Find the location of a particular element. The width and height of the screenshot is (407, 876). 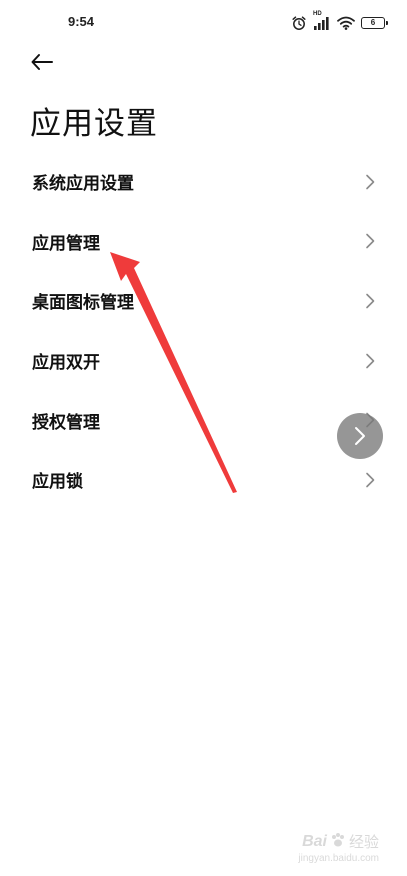

menu-item-label: 系统应用设置 is located at coordinates (83, 184).